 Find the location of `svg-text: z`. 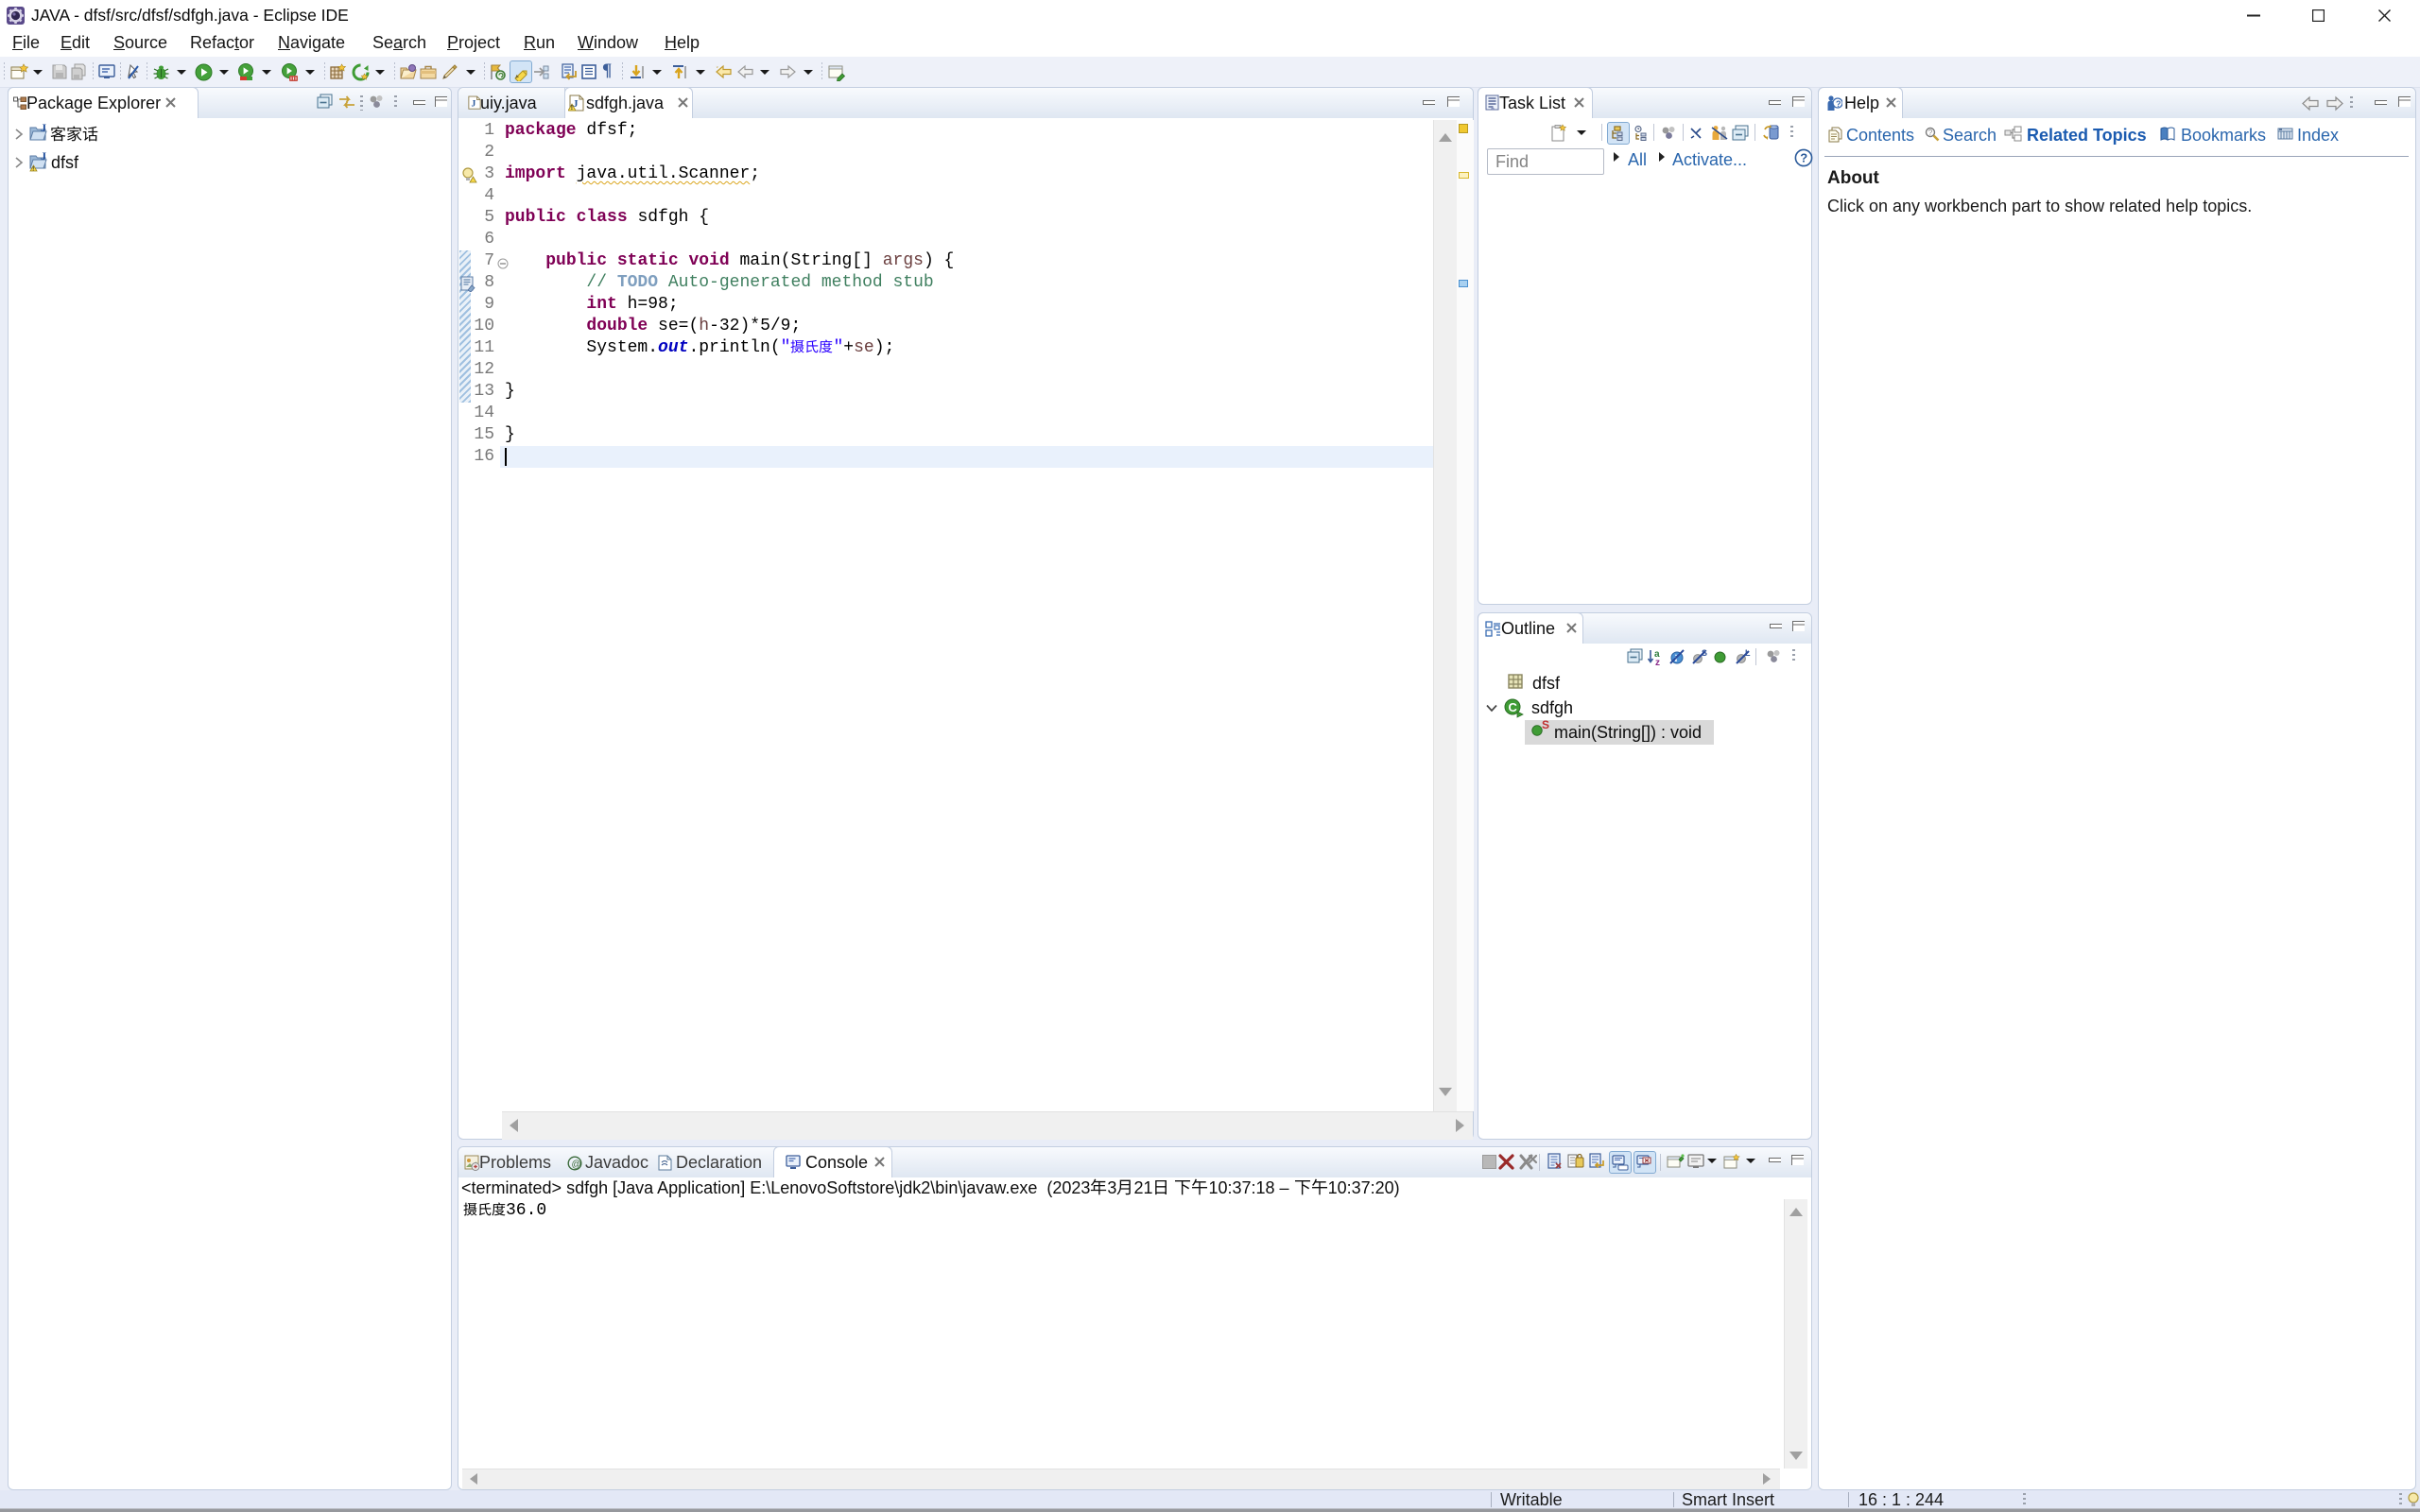

svg-text: z is located at coordinates (1658, 662).